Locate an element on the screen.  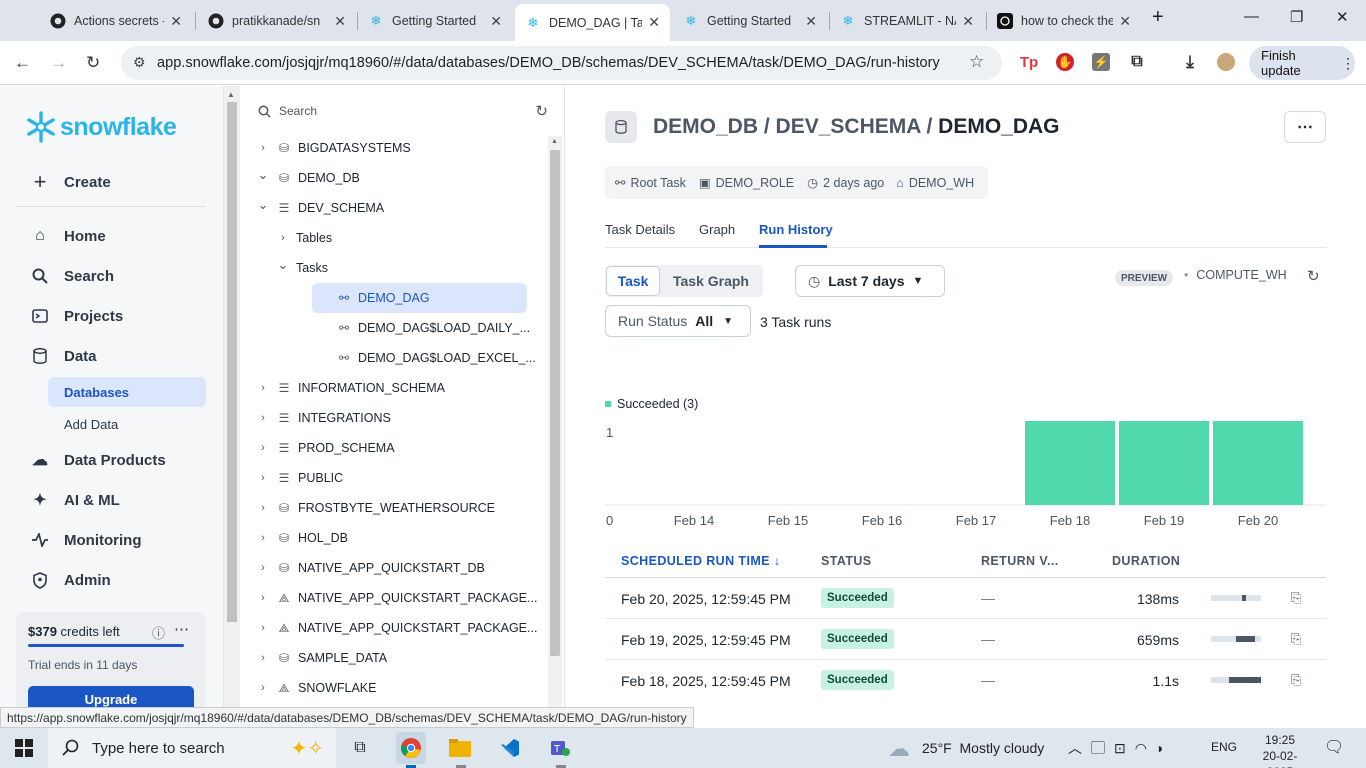
tree-item: › ⟁ SNOWFLAKE is located at coordinates (316, 688).